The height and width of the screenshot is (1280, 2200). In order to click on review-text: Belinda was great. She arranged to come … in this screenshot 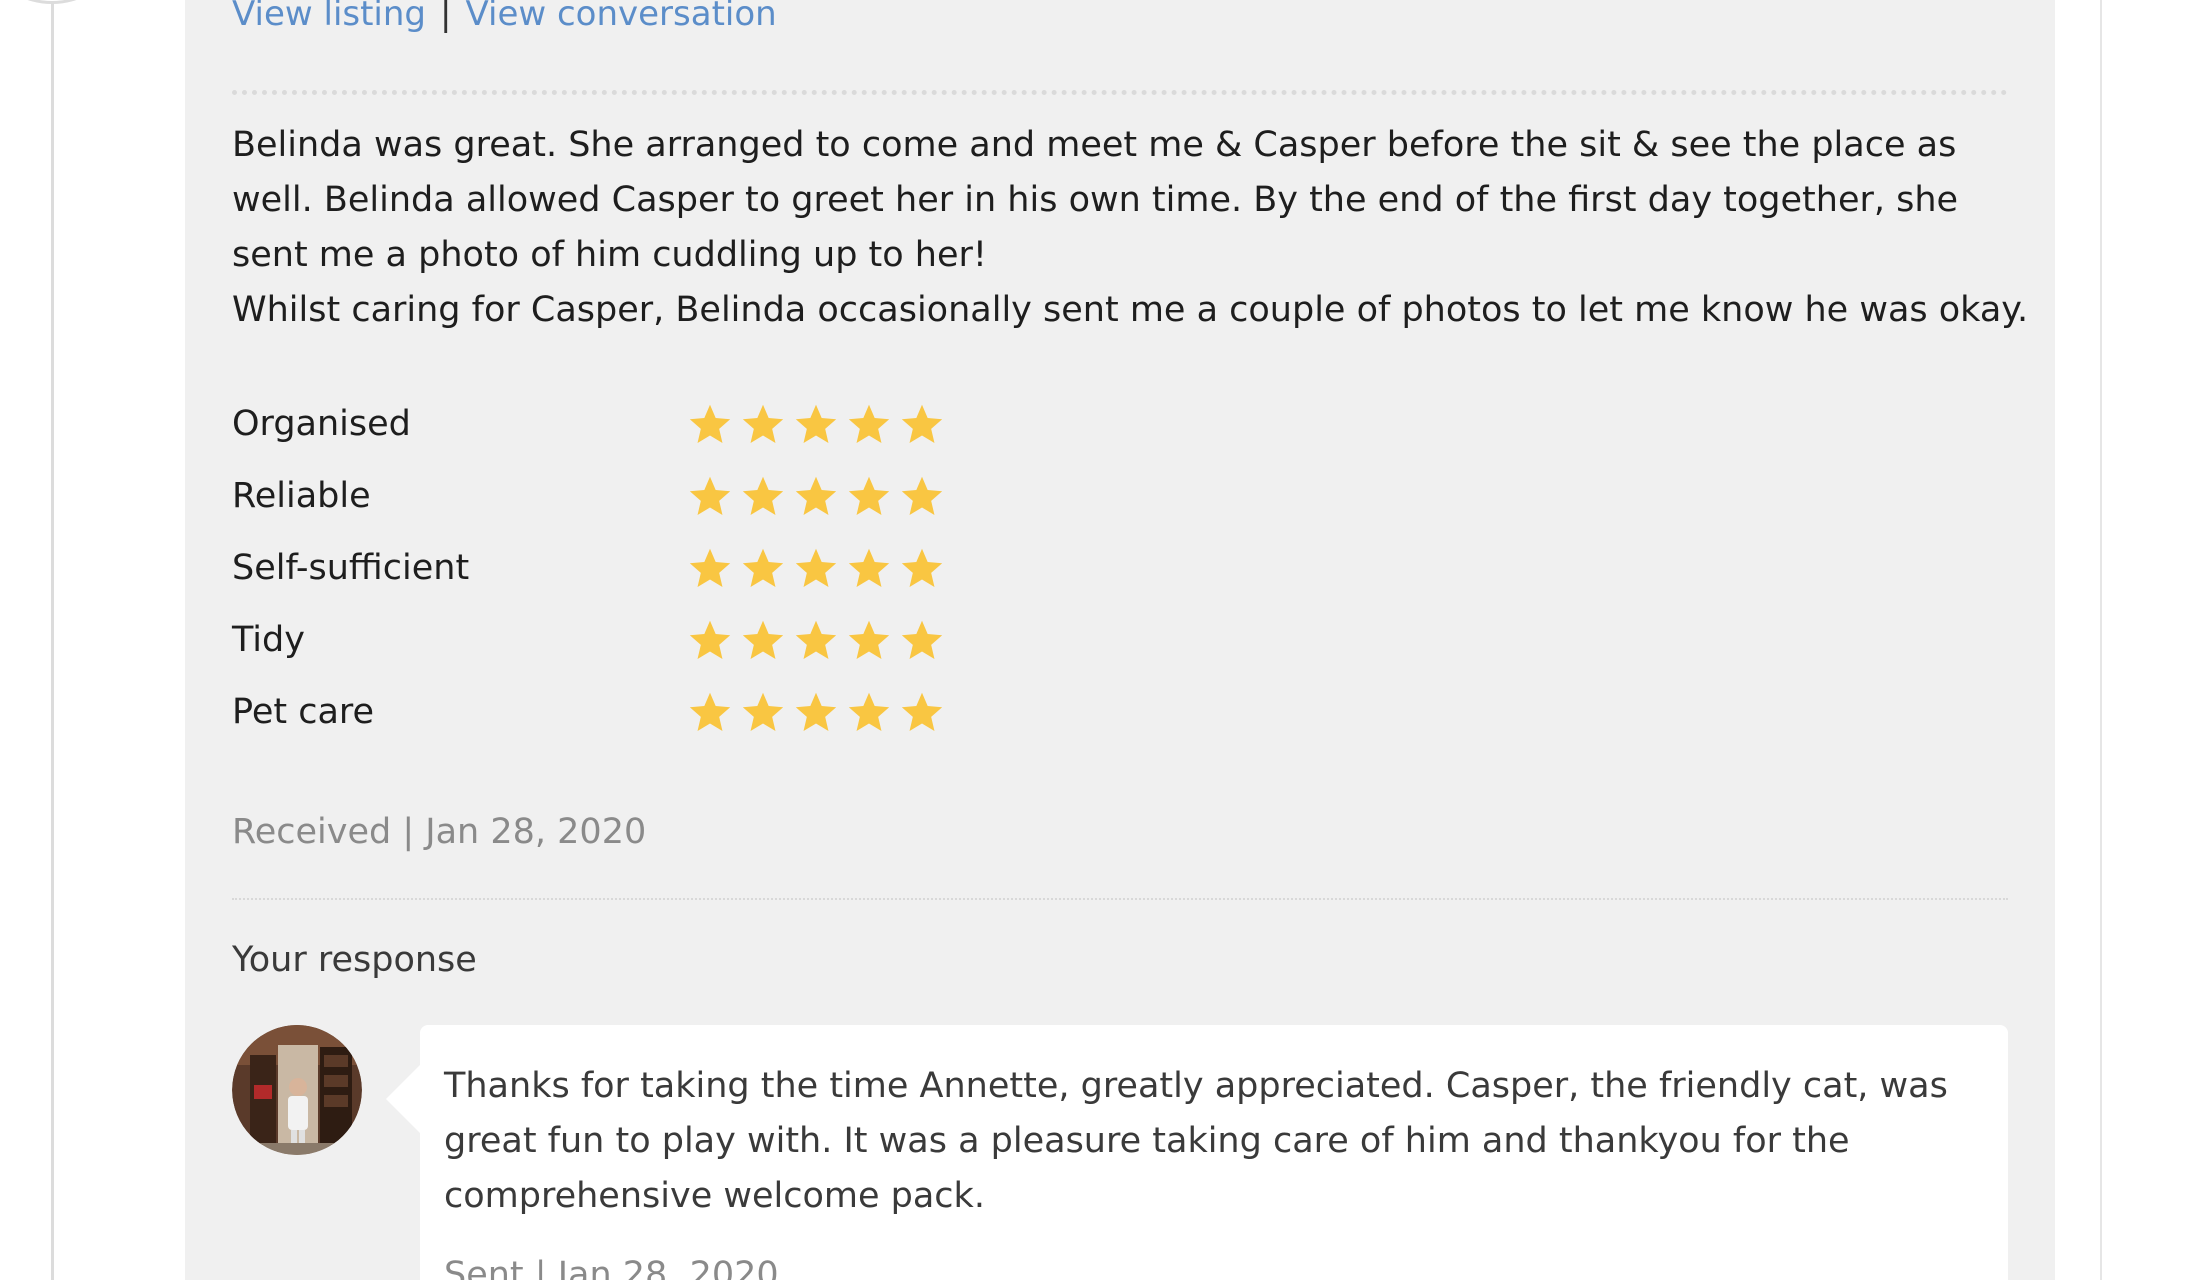, I will do `click(1132, 228)`.